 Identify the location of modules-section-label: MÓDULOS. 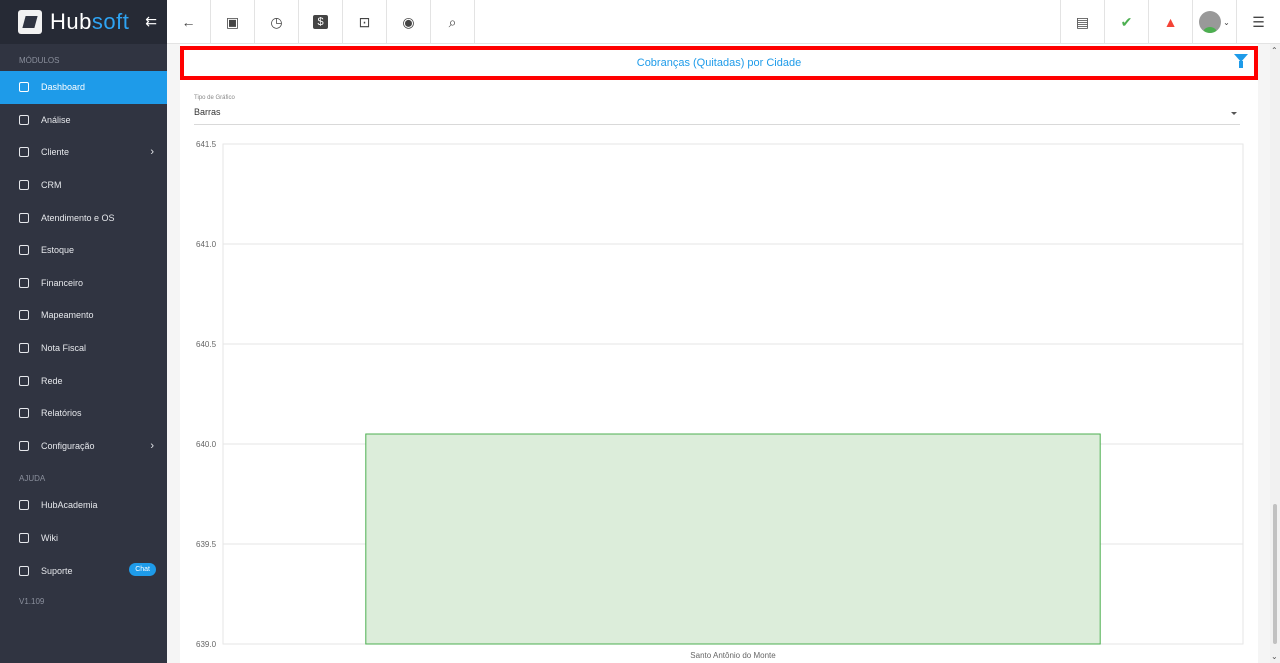
(39, 60).